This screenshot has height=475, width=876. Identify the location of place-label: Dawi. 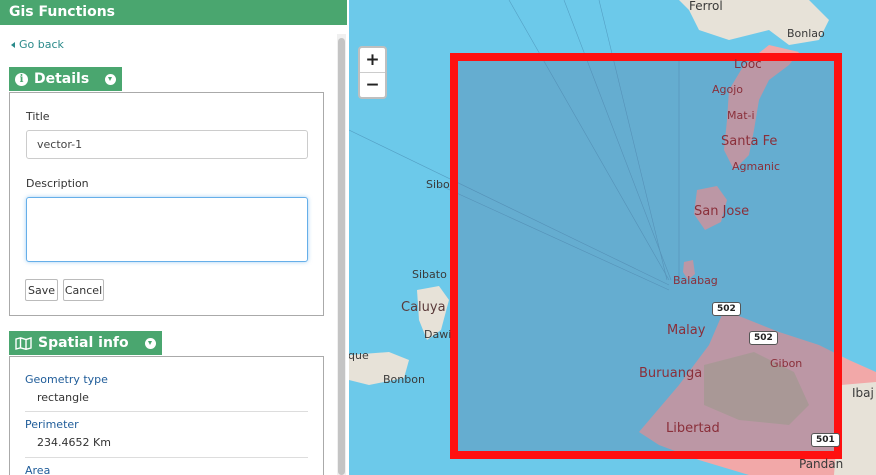
(438, 334).